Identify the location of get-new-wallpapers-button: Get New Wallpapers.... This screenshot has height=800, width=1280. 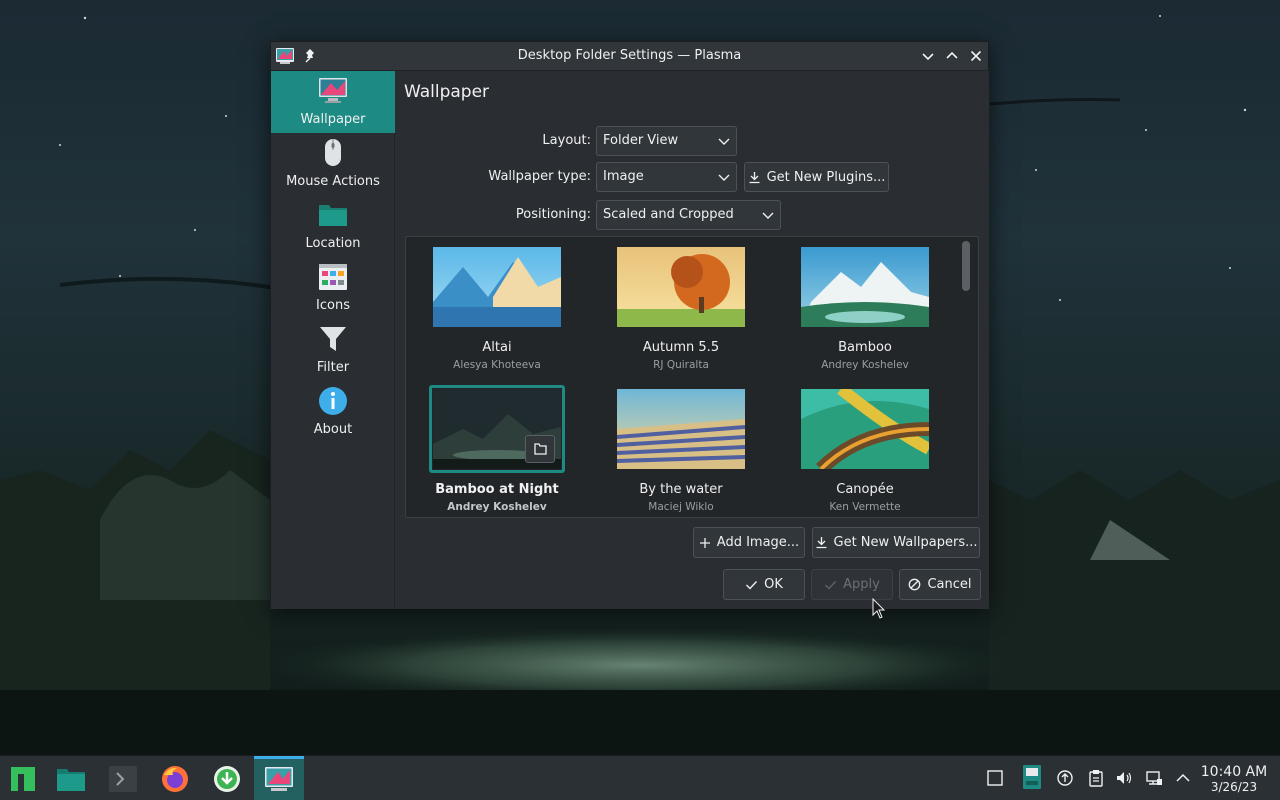
(896, 542).